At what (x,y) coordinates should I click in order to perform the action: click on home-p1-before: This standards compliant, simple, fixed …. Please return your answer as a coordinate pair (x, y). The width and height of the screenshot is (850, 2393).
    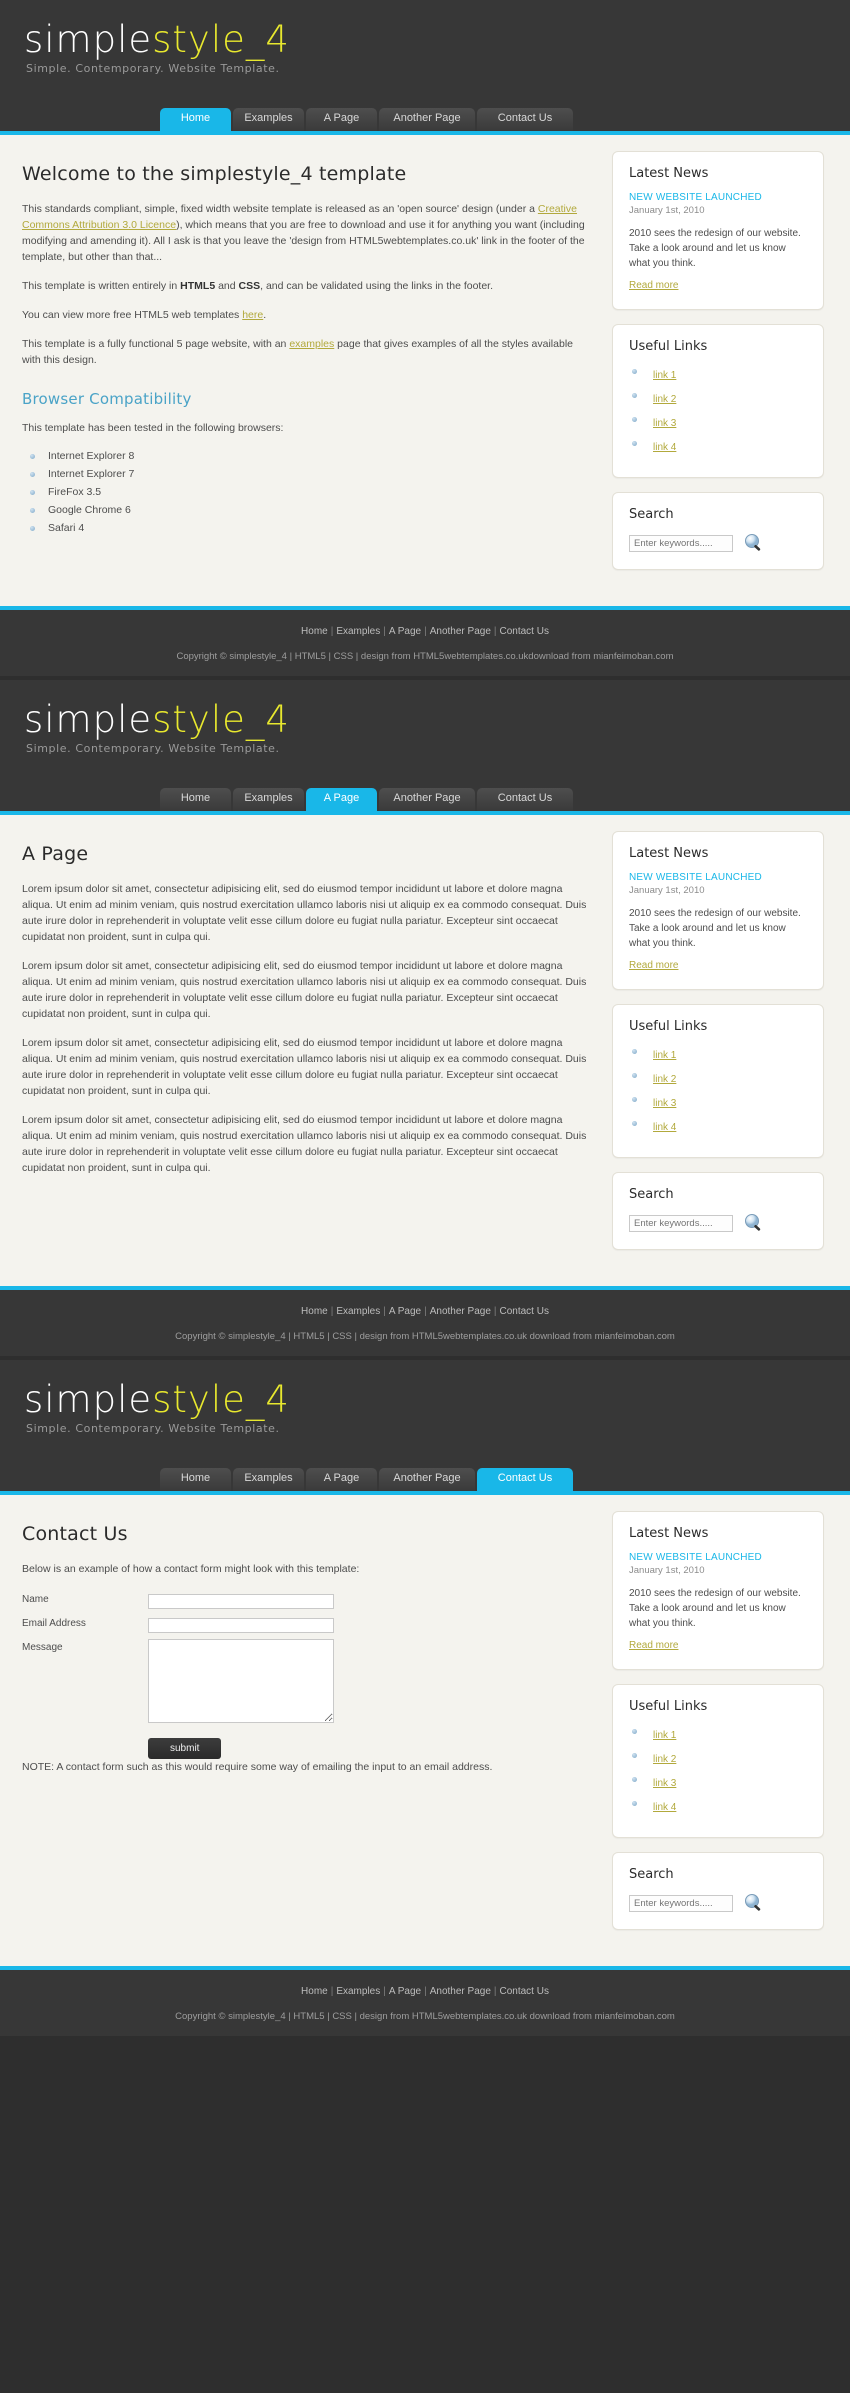
    Looking at the image, I should click on (280, 209).